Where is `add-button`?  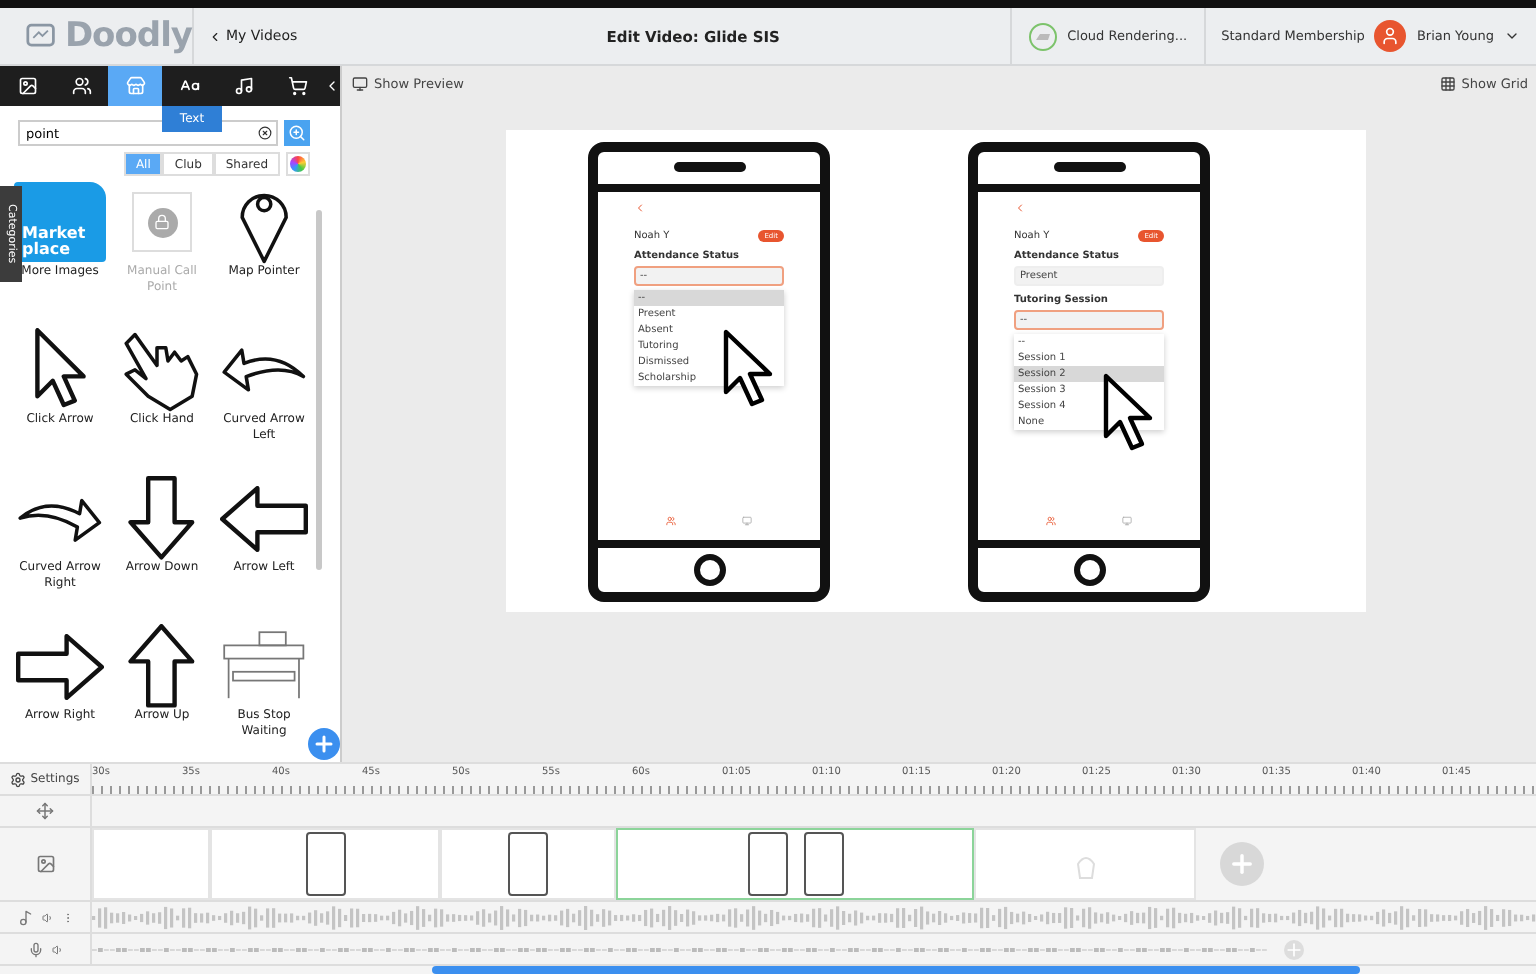 add-button is located at coordinates (324, 744).